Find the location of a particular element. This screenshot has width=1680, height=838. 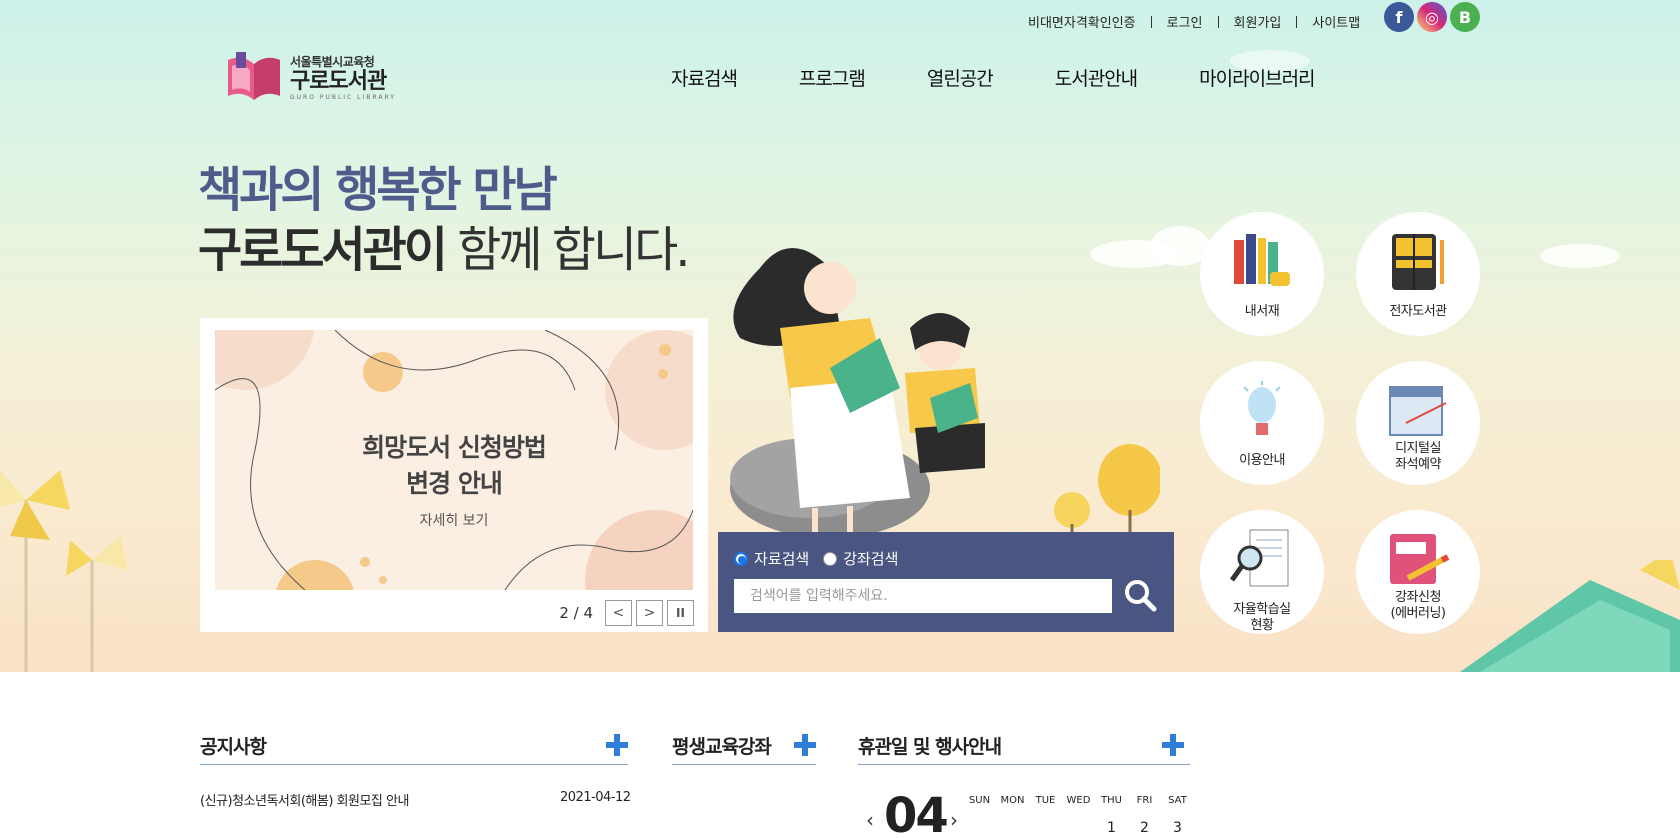

weekday: FRI is located at coordinates (1144, 800).